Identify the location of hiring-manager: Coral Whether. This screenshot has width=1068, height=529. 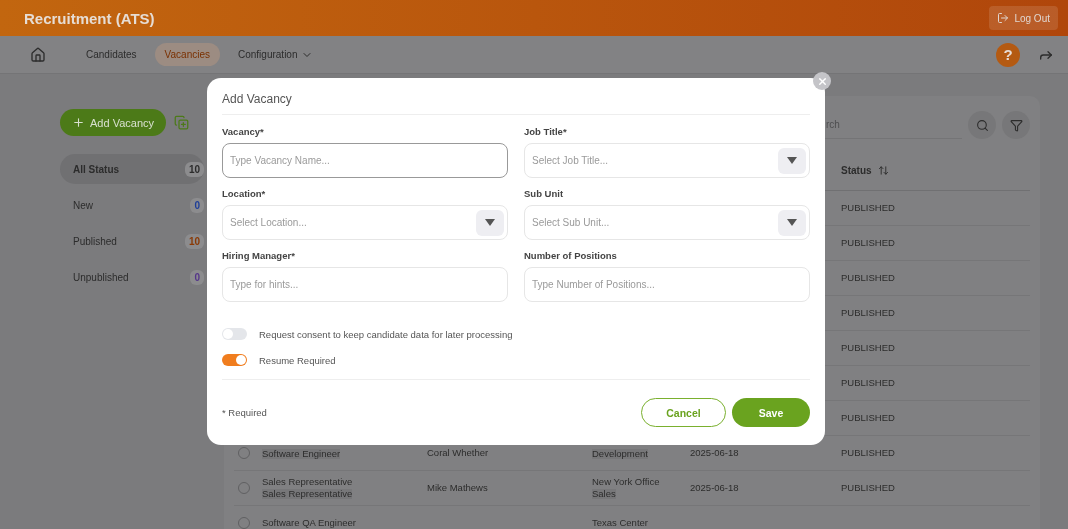
(458, 453).